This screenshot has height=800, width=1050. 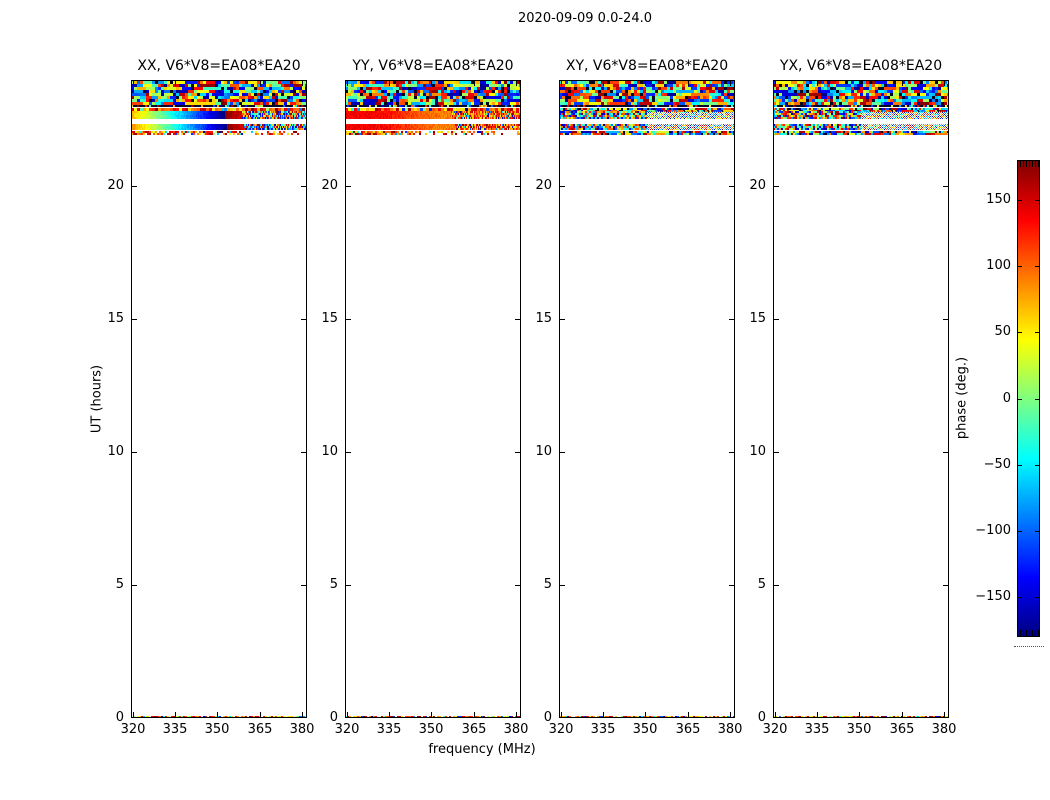 What do you see at coordinates (647, 66) in the screenshot?
I see `panel-title-xy: XY, V6*V8=EA08*EA20` at bounding box center [647, 66].